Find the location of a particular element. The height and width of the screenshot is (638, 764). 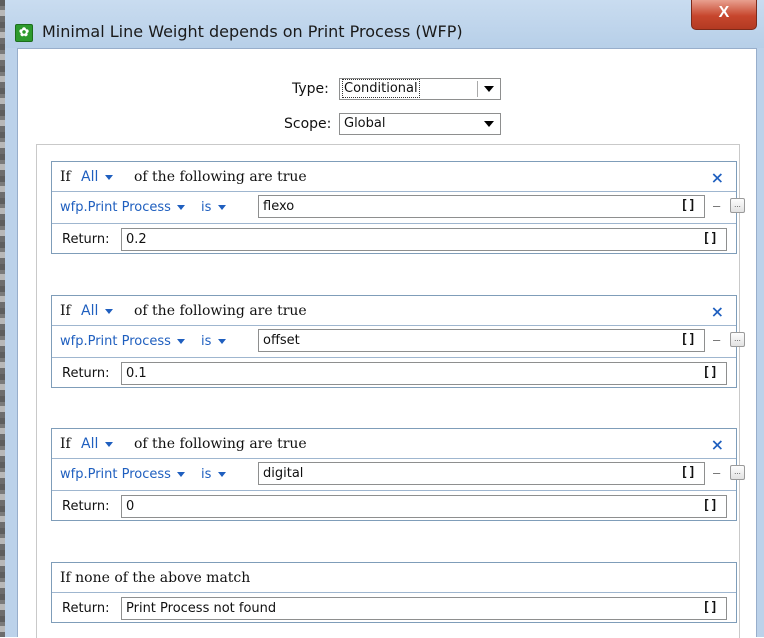

scope-label: Scope: is located at coordinates (308, 124).